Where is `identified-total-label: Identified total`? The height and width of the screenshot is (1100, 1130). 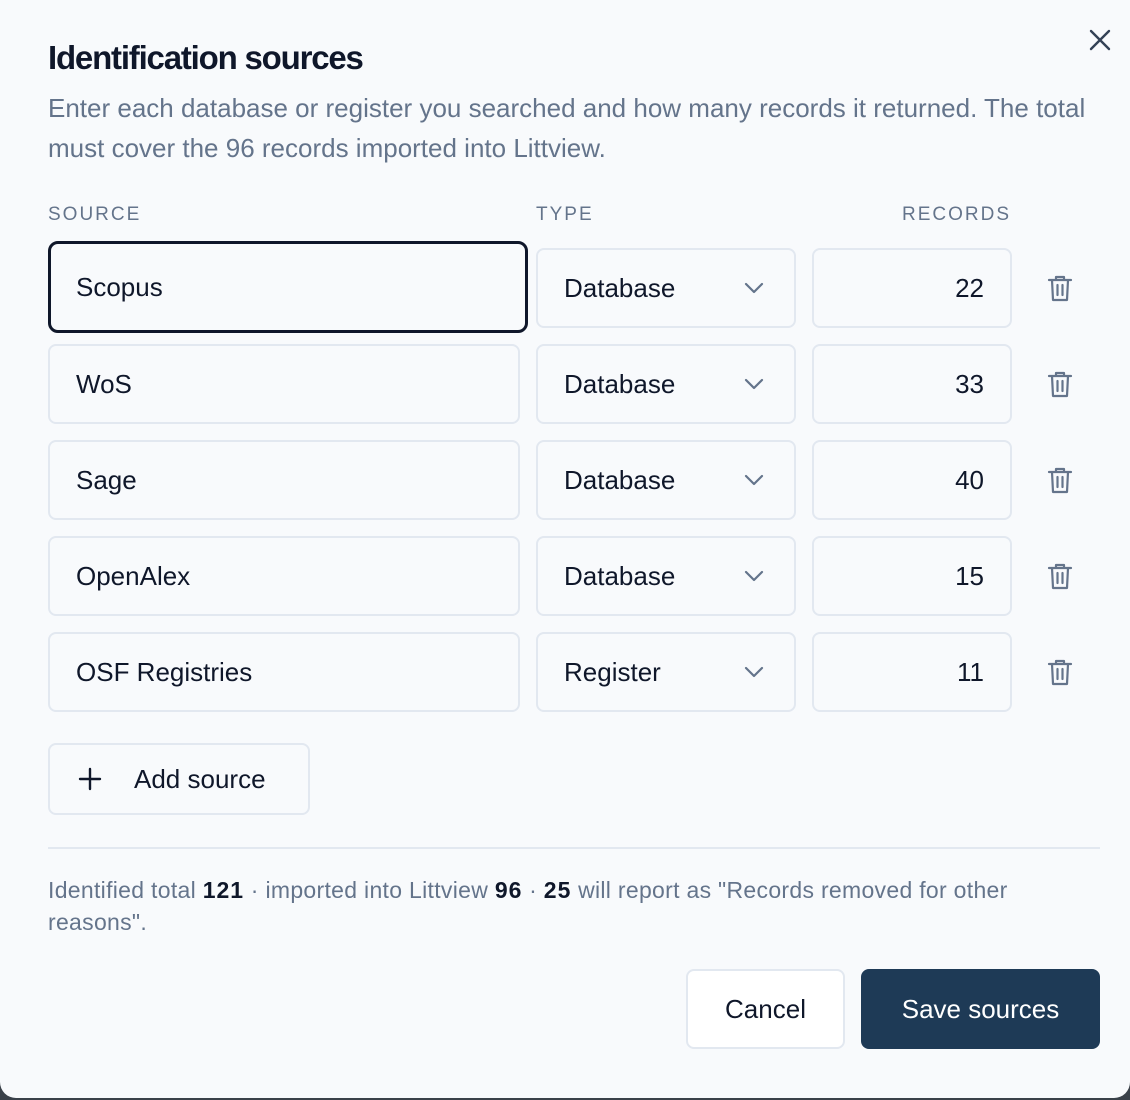 identified-total-label: Identified total is located at coordinates (122, 890).